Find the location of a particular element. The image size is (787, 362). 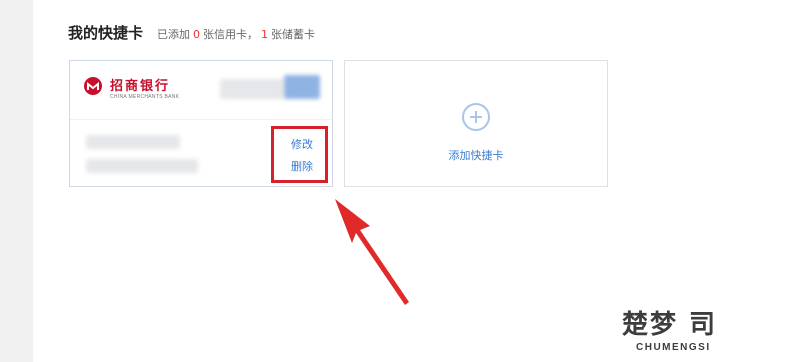

watermark-logo: 楚梦 司 CHUMENGSI is located at coordinates (699, 331).